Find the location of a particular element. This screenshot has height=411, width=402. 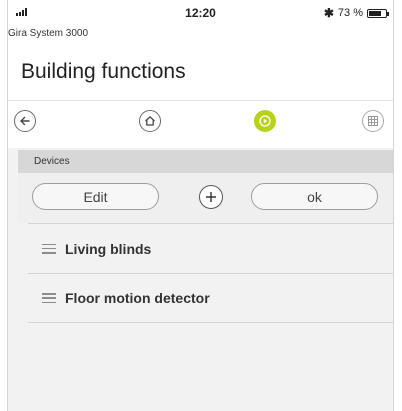

list-item: Floor motion detector is located at coordinates (210, 298).